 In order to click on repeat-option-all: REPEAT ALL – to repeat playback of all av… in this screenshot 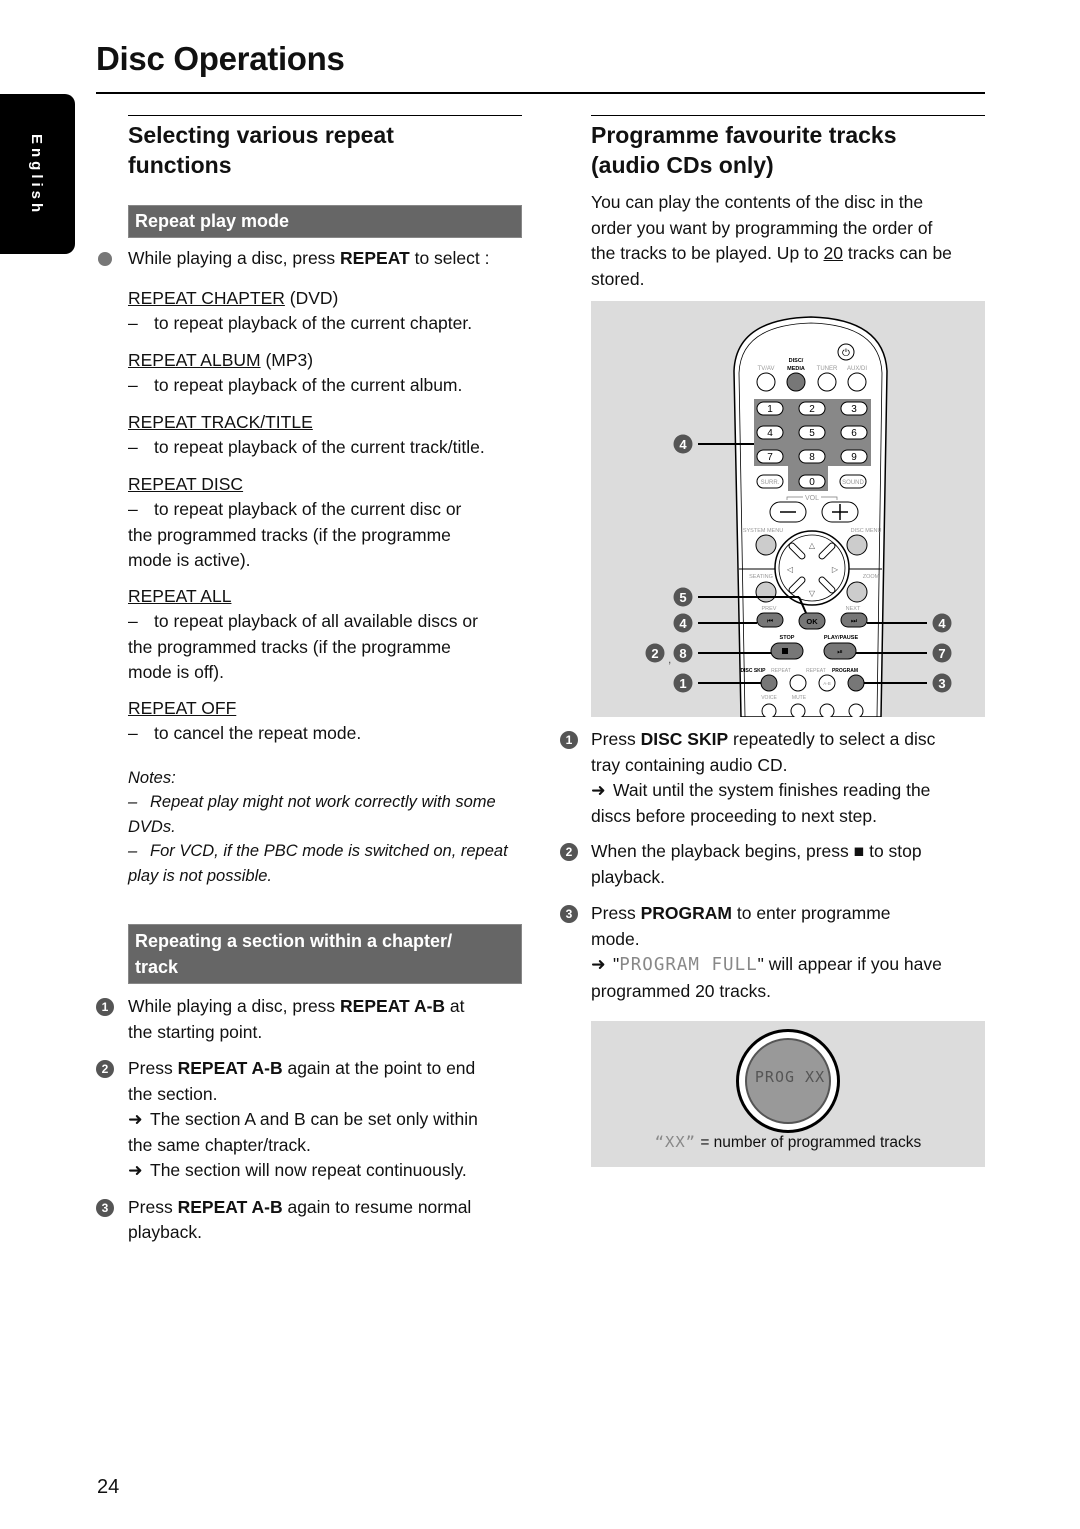, I will do `click(303, 634)`.